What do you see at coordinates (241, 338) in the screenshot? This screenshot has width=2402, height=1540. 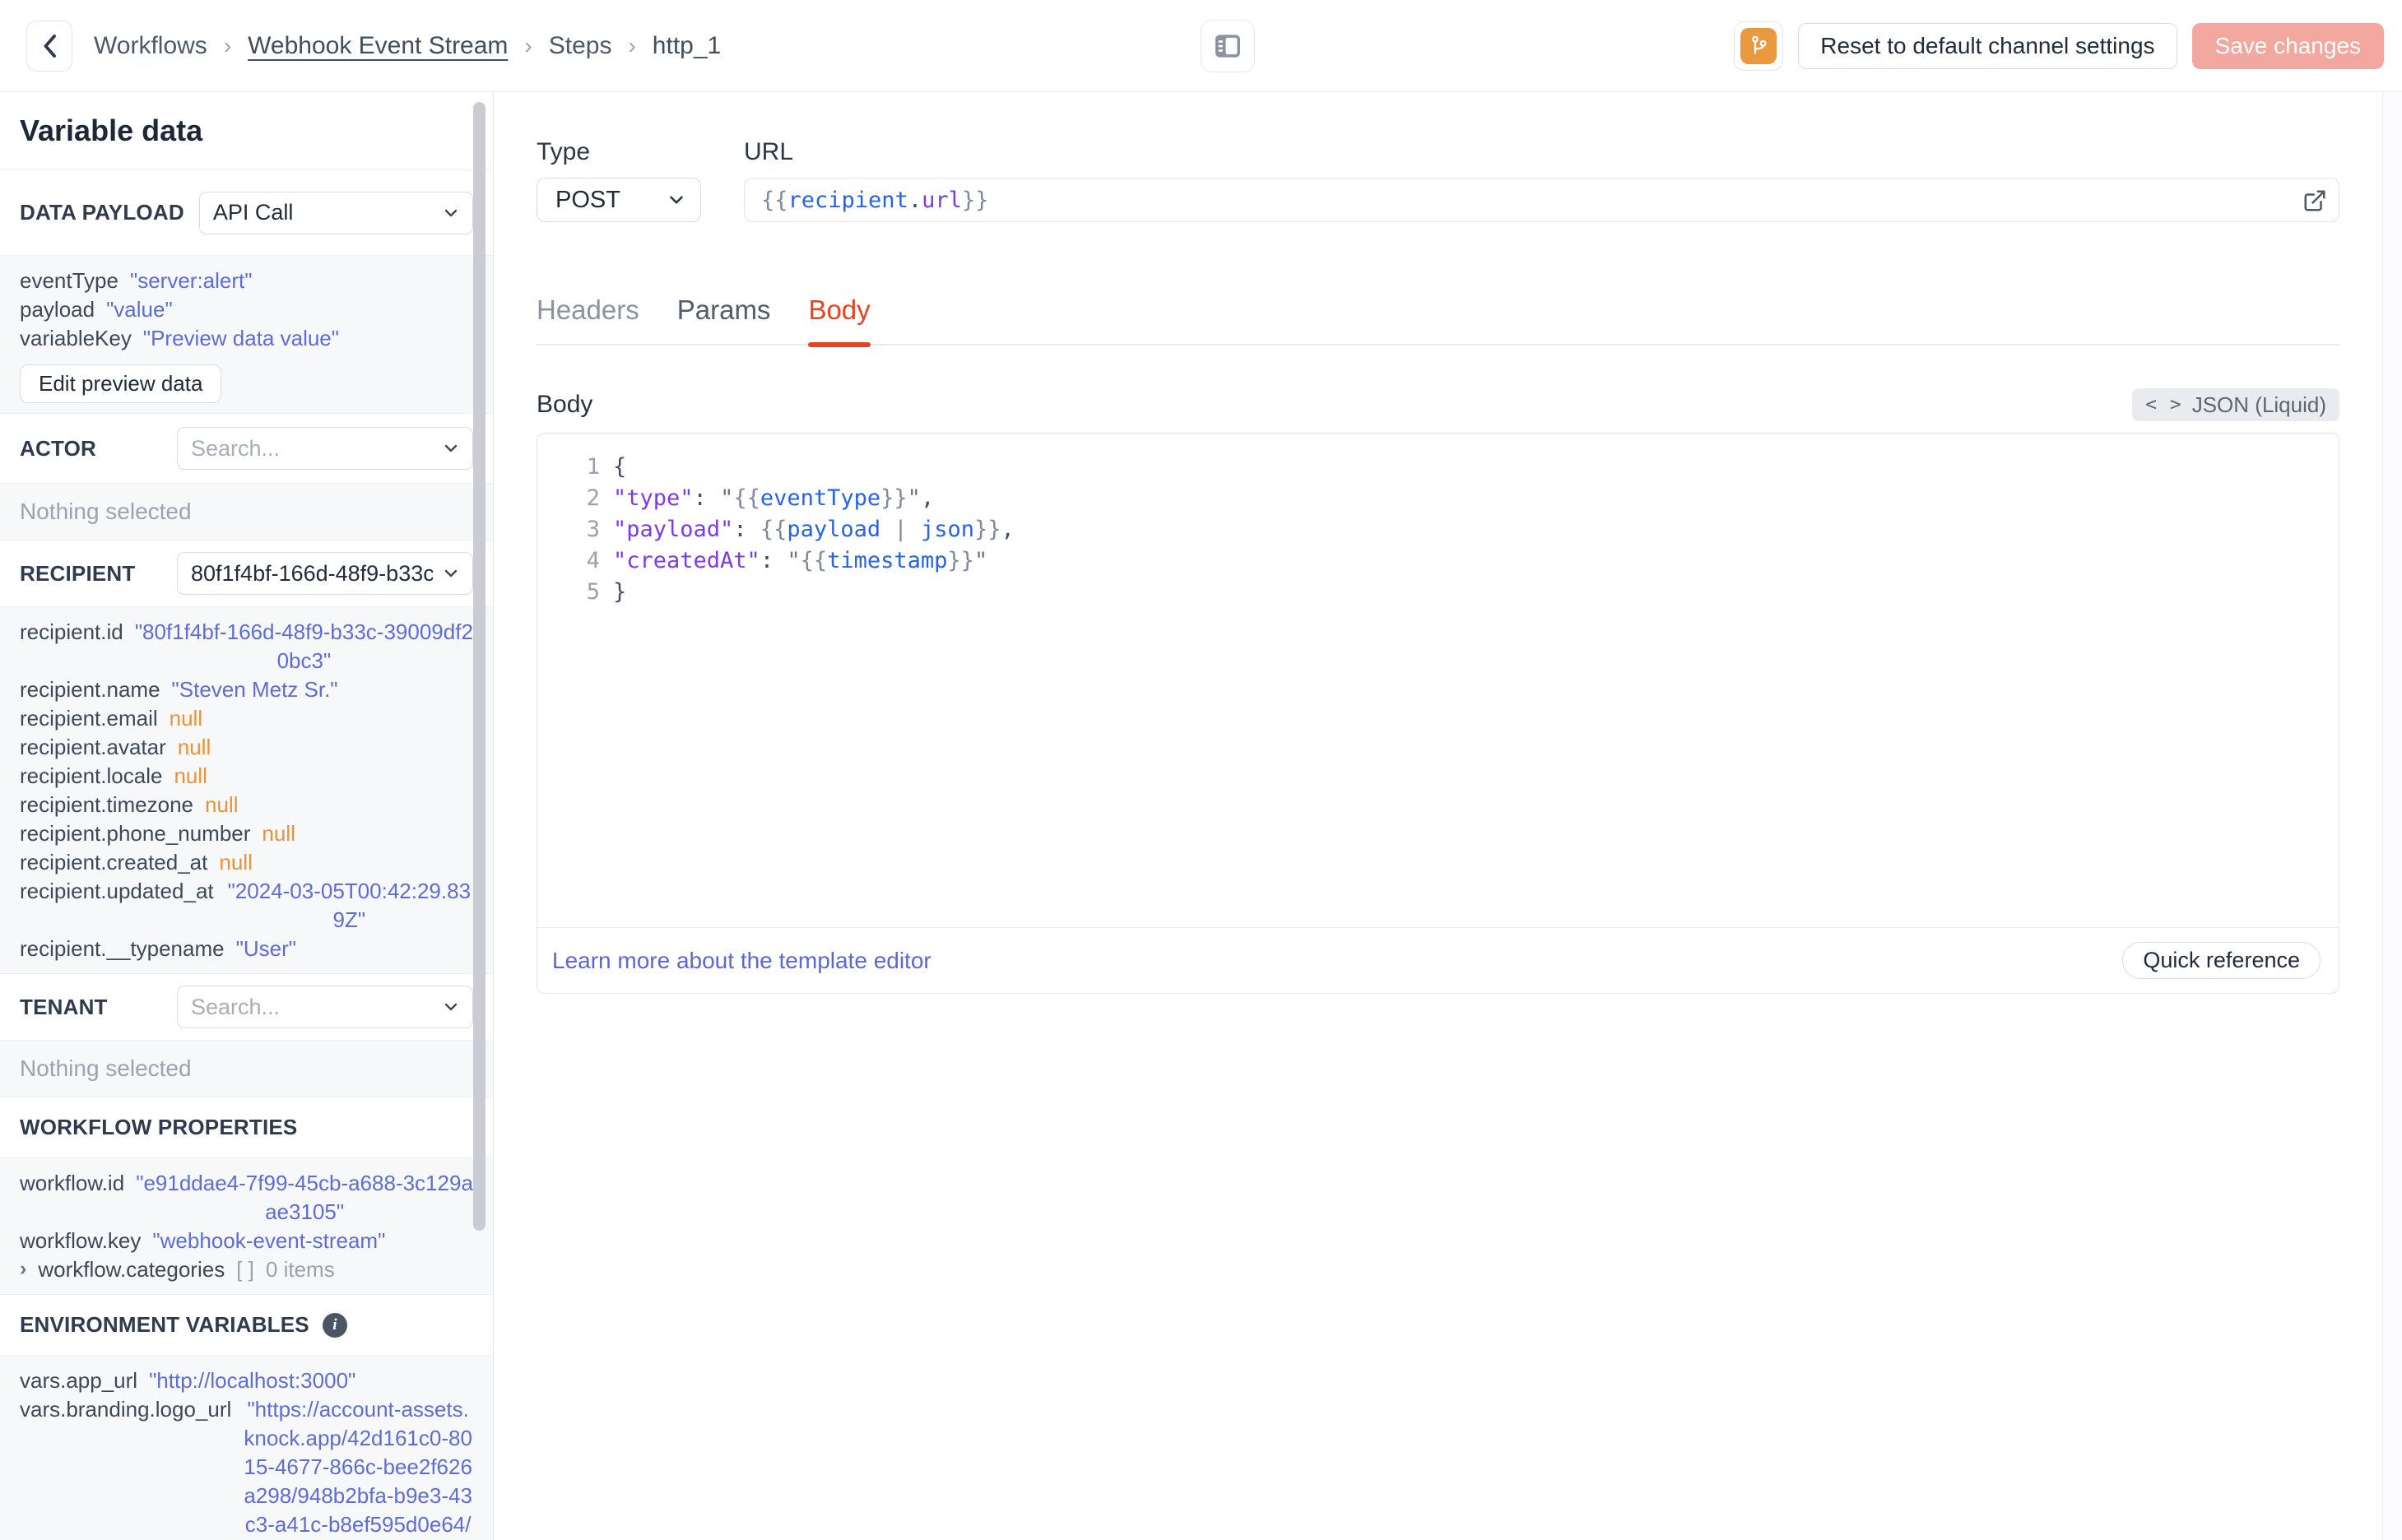 I see `variable-value: "Preview data value"` at bounding box center [241, 338].